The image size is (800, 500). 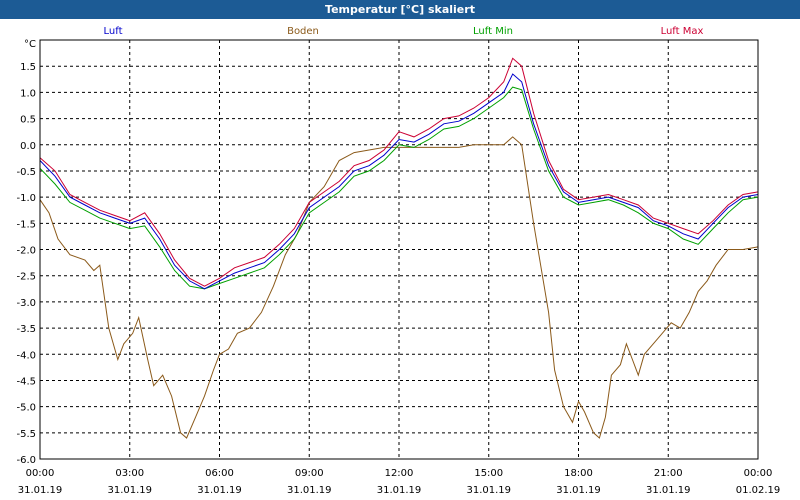 I want to click on x-tick-time-label: 15:00, so click(x=488, y=473).